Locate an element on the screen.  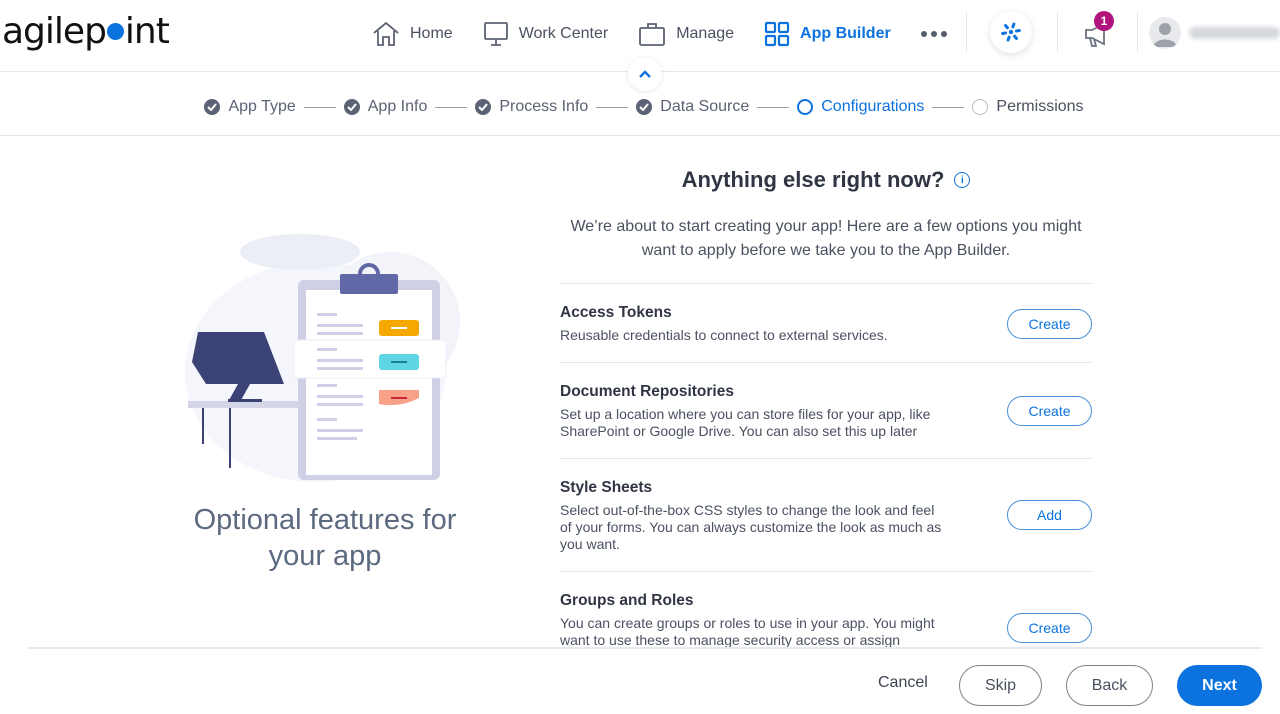
nav-app-builder-label: App Builder is located at coordinates (845, 33).